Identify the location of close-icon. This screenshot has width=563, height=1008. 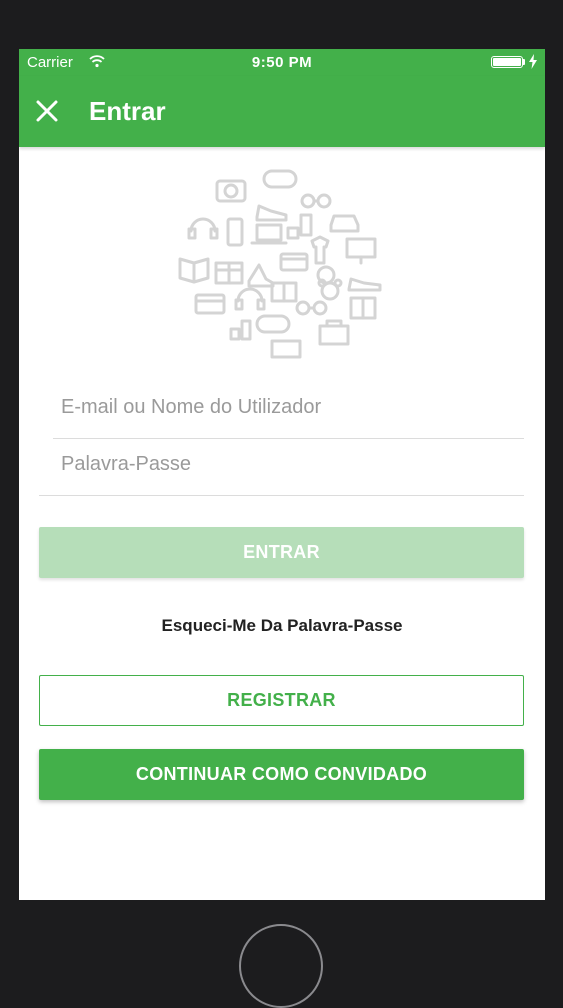
(47, 111).